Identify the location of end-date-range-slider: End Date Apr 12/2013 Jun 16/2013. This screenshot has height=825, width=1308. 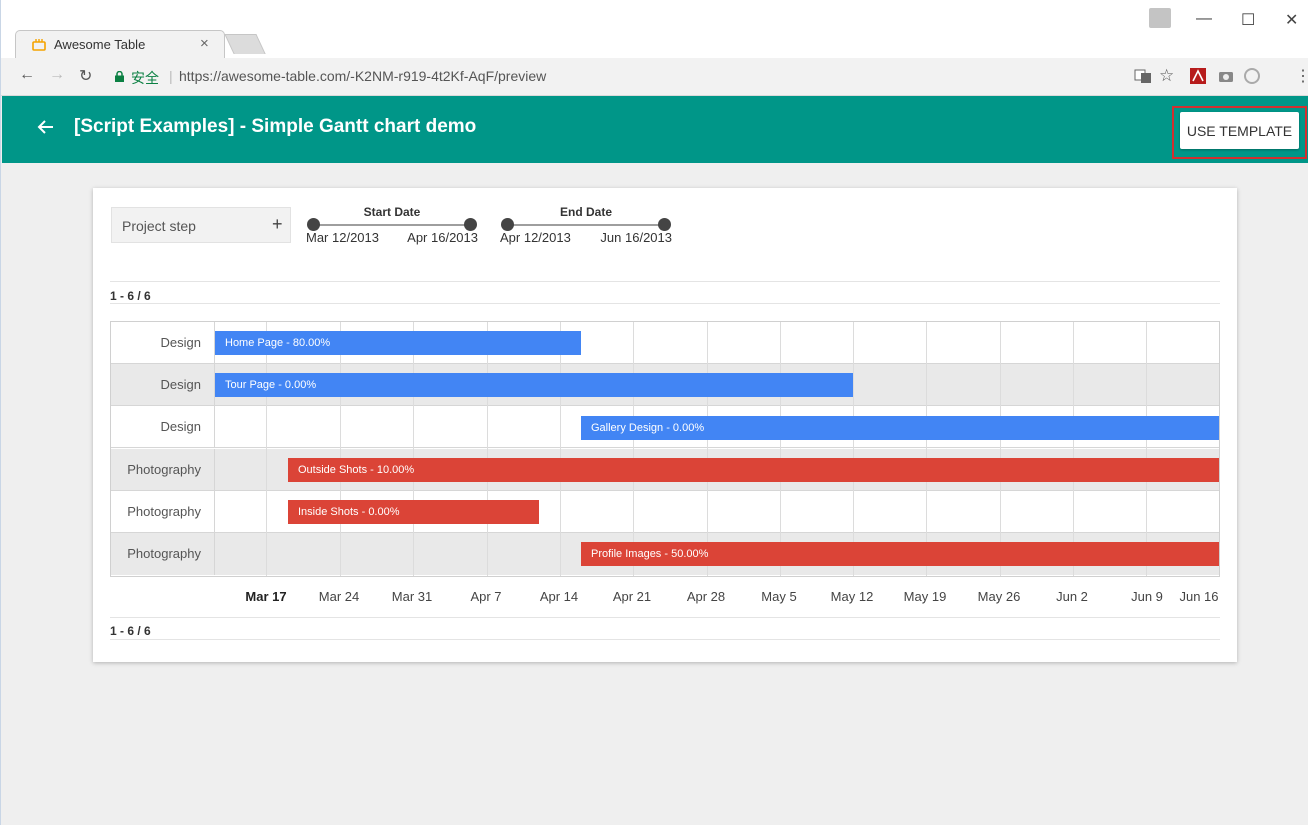
(586, 228).